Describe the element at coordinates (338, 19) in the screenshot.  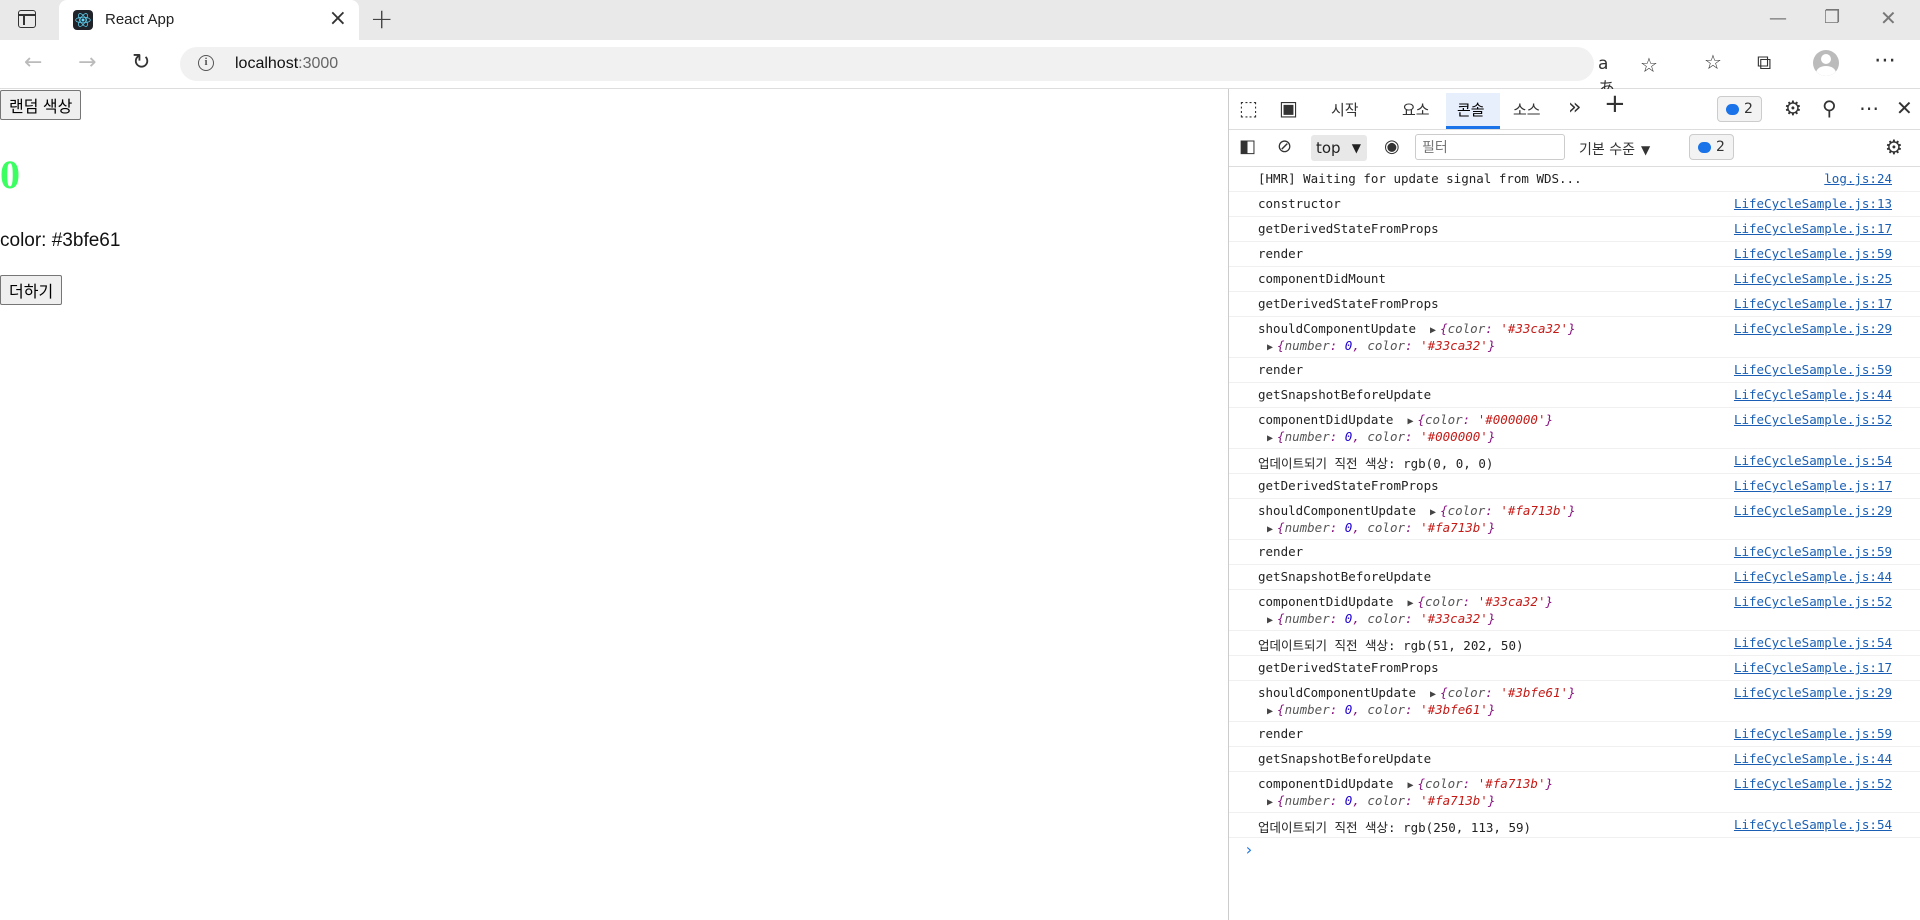
I see `tab-close-icon: ×` at that location.